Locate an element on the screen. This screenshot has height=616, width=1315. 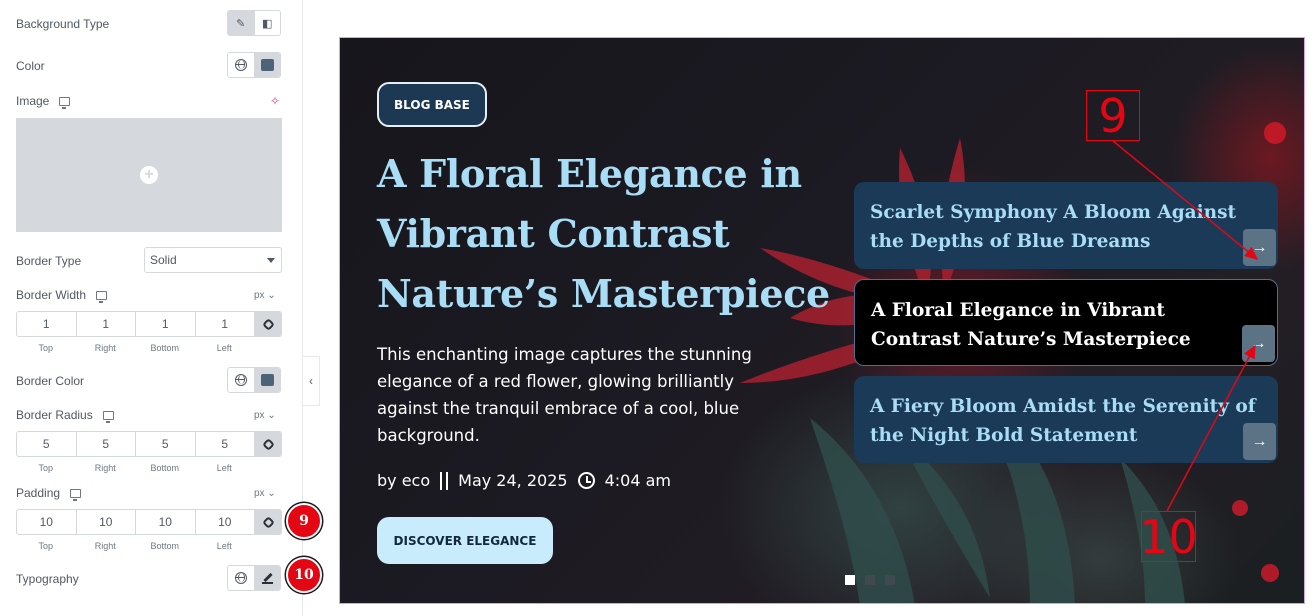
brush-icon: ✎ is located at coordinates (241, 23).